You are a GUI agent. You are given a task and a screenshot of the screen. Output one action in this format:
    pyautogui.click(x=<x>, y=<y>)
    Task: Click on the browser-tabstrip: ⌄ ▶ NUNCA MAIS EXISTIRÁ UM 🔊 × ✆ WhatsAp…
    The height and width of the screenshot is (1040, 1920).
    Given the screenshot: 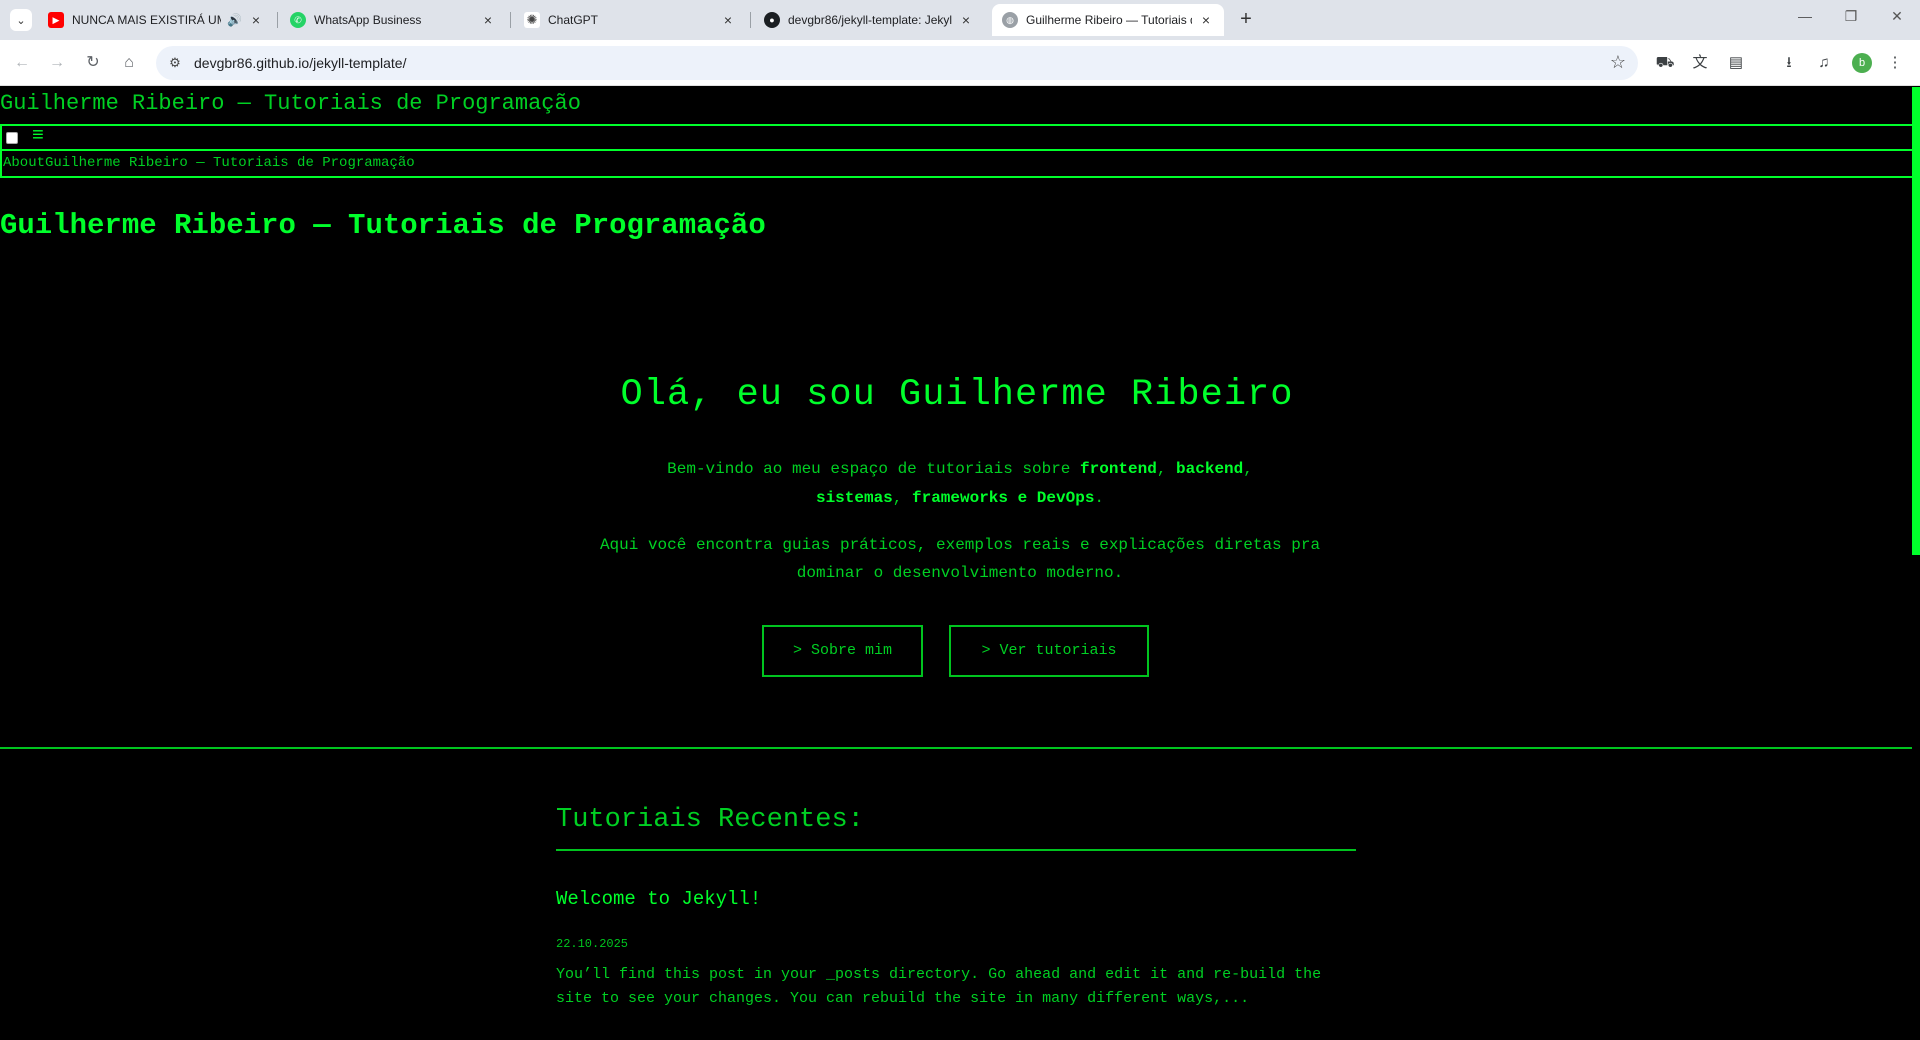 What is the action you would take?
    pyautogui.click(x=960, y=20)
    